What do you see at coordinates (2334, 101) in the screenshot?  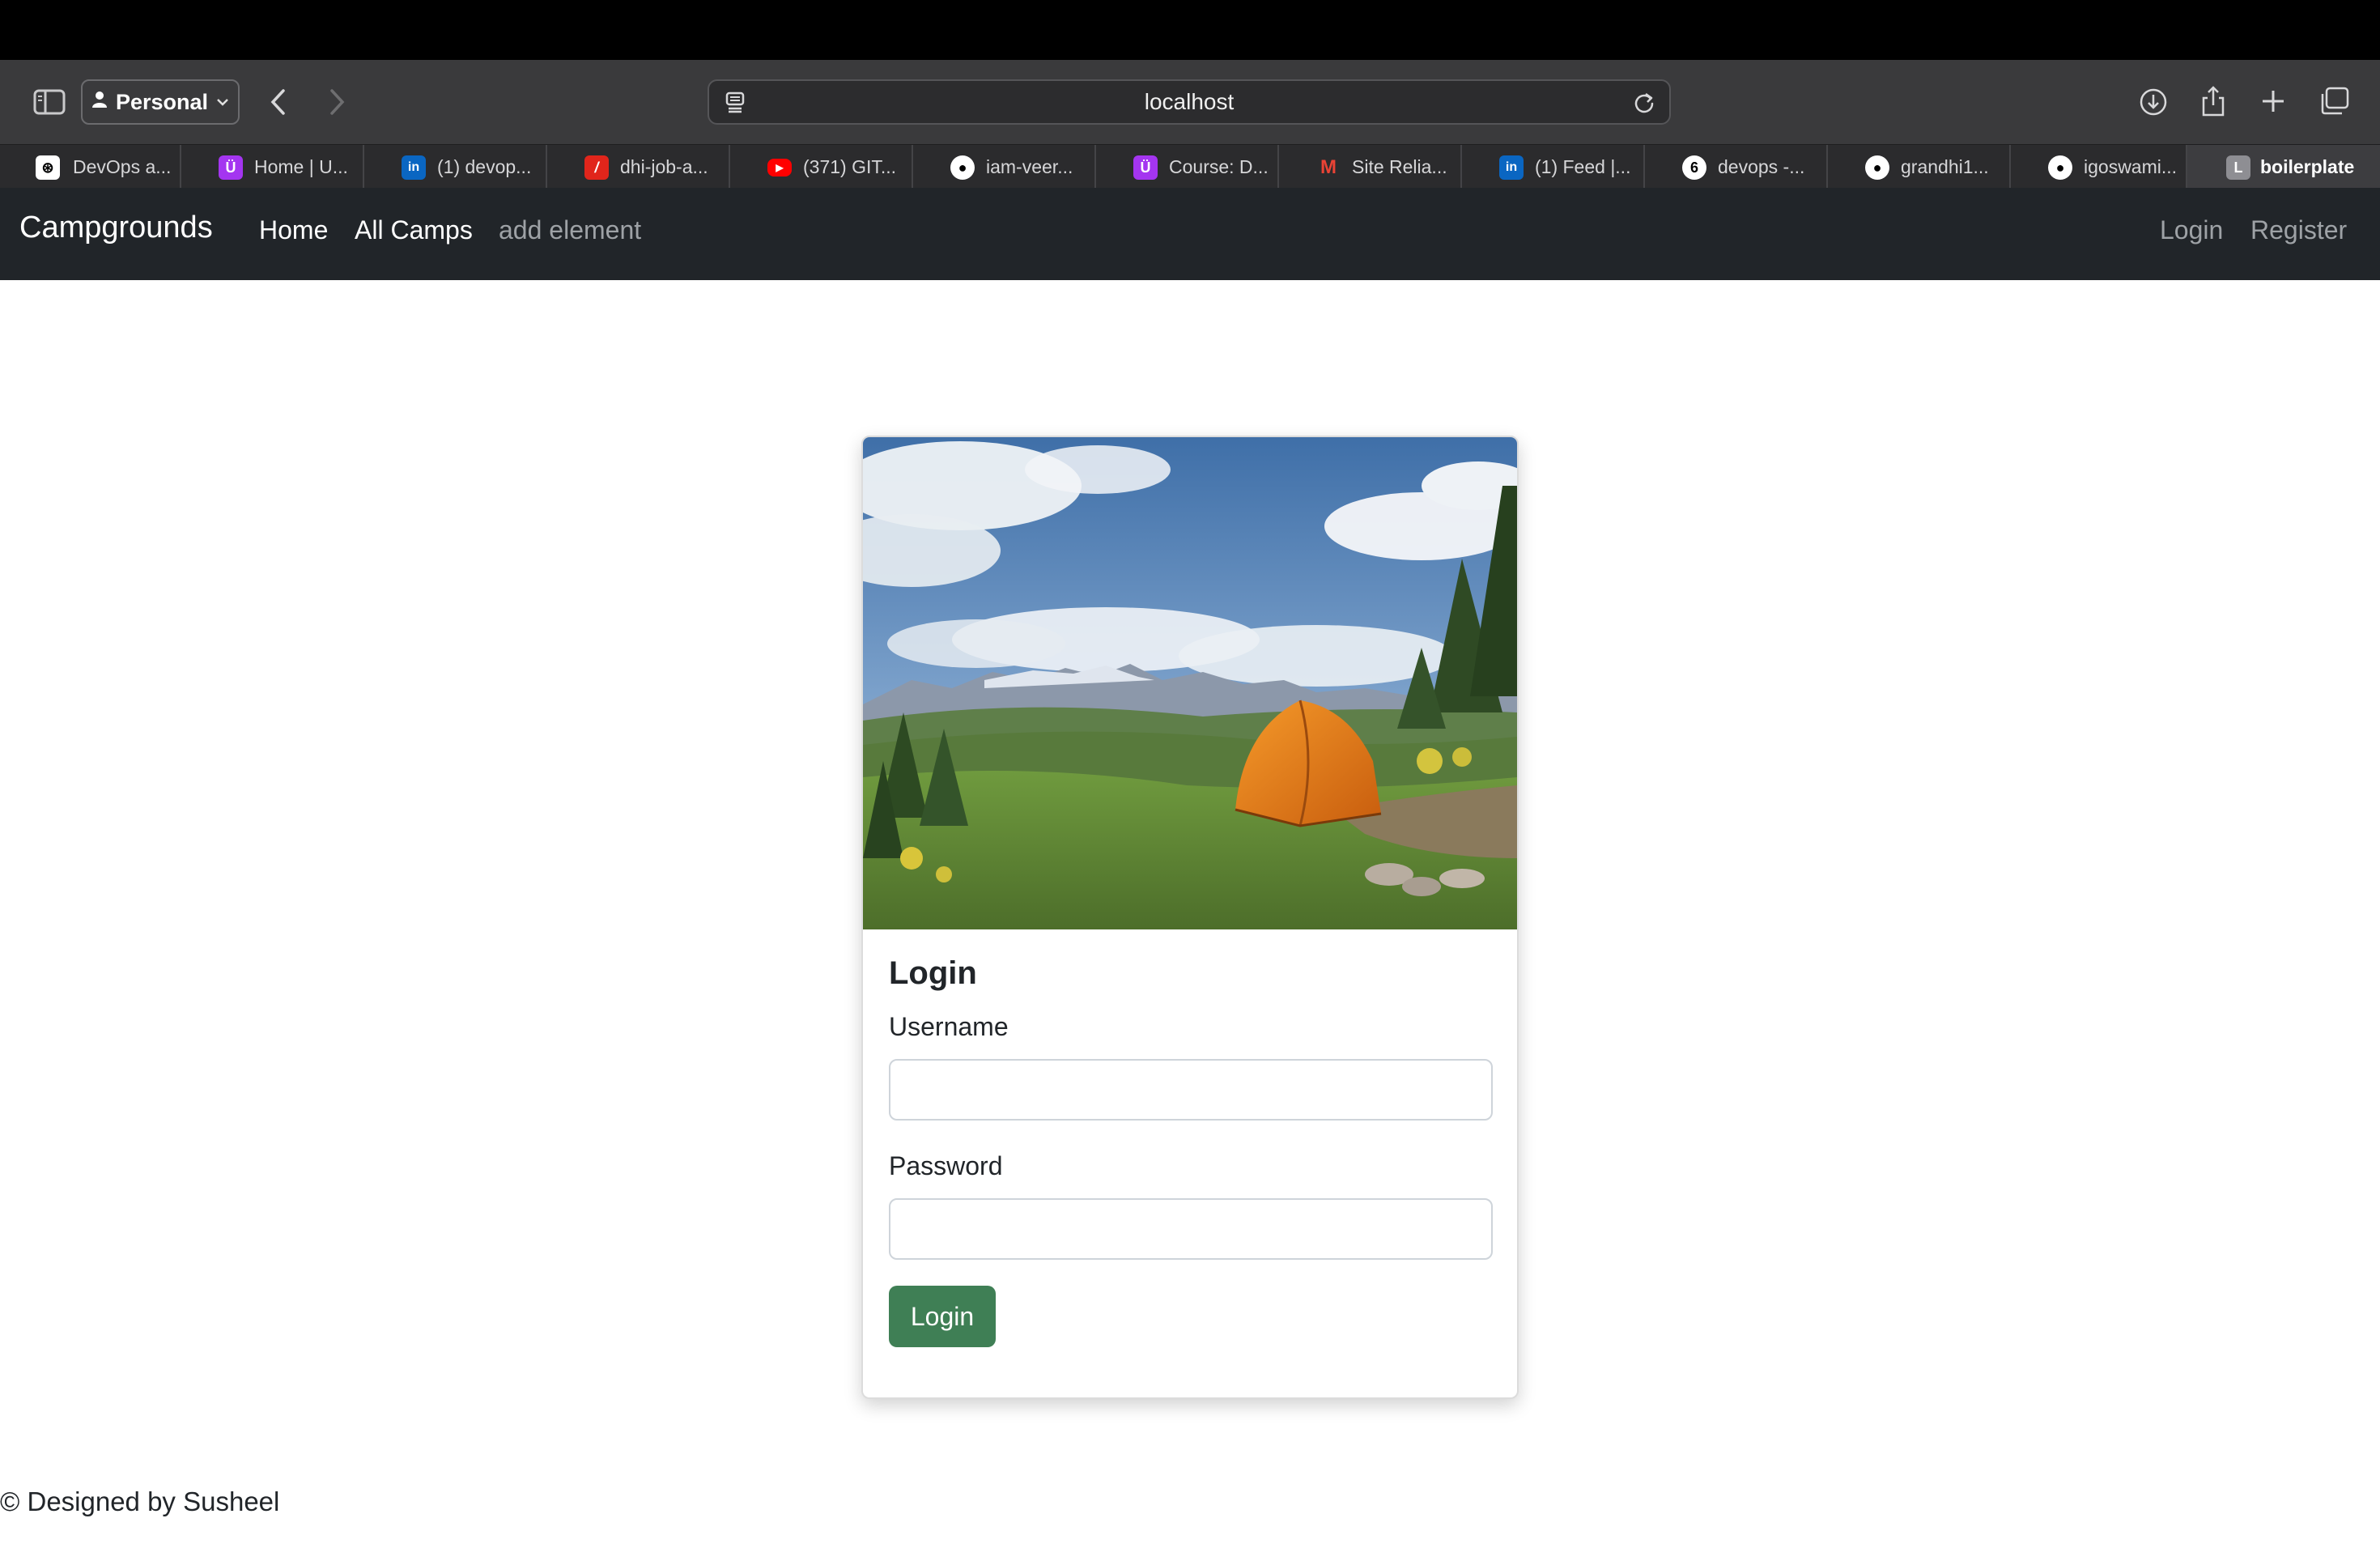 I see `tab-overview-icon` at bounding box center [2334, 101].